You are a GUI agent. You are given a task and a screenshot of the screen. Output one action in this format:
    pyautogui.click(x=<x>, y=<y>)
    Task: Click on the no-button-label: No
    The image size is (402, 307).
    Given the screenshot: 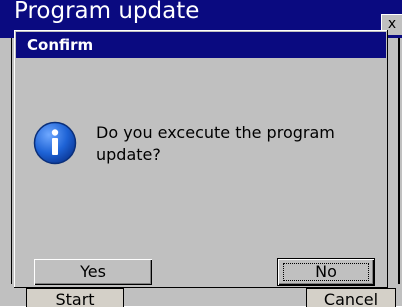 What is the action you would take?
    pyautogui.click(x=326, y=271)
    